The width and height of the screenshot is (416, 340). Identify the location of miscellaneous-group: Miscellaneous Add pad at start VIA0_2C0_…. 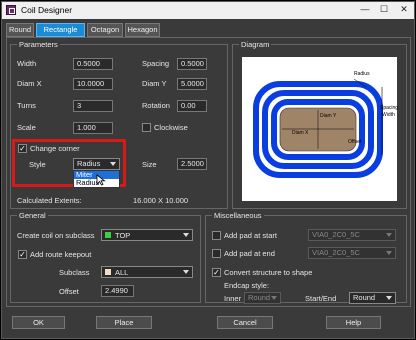
(306, 257).